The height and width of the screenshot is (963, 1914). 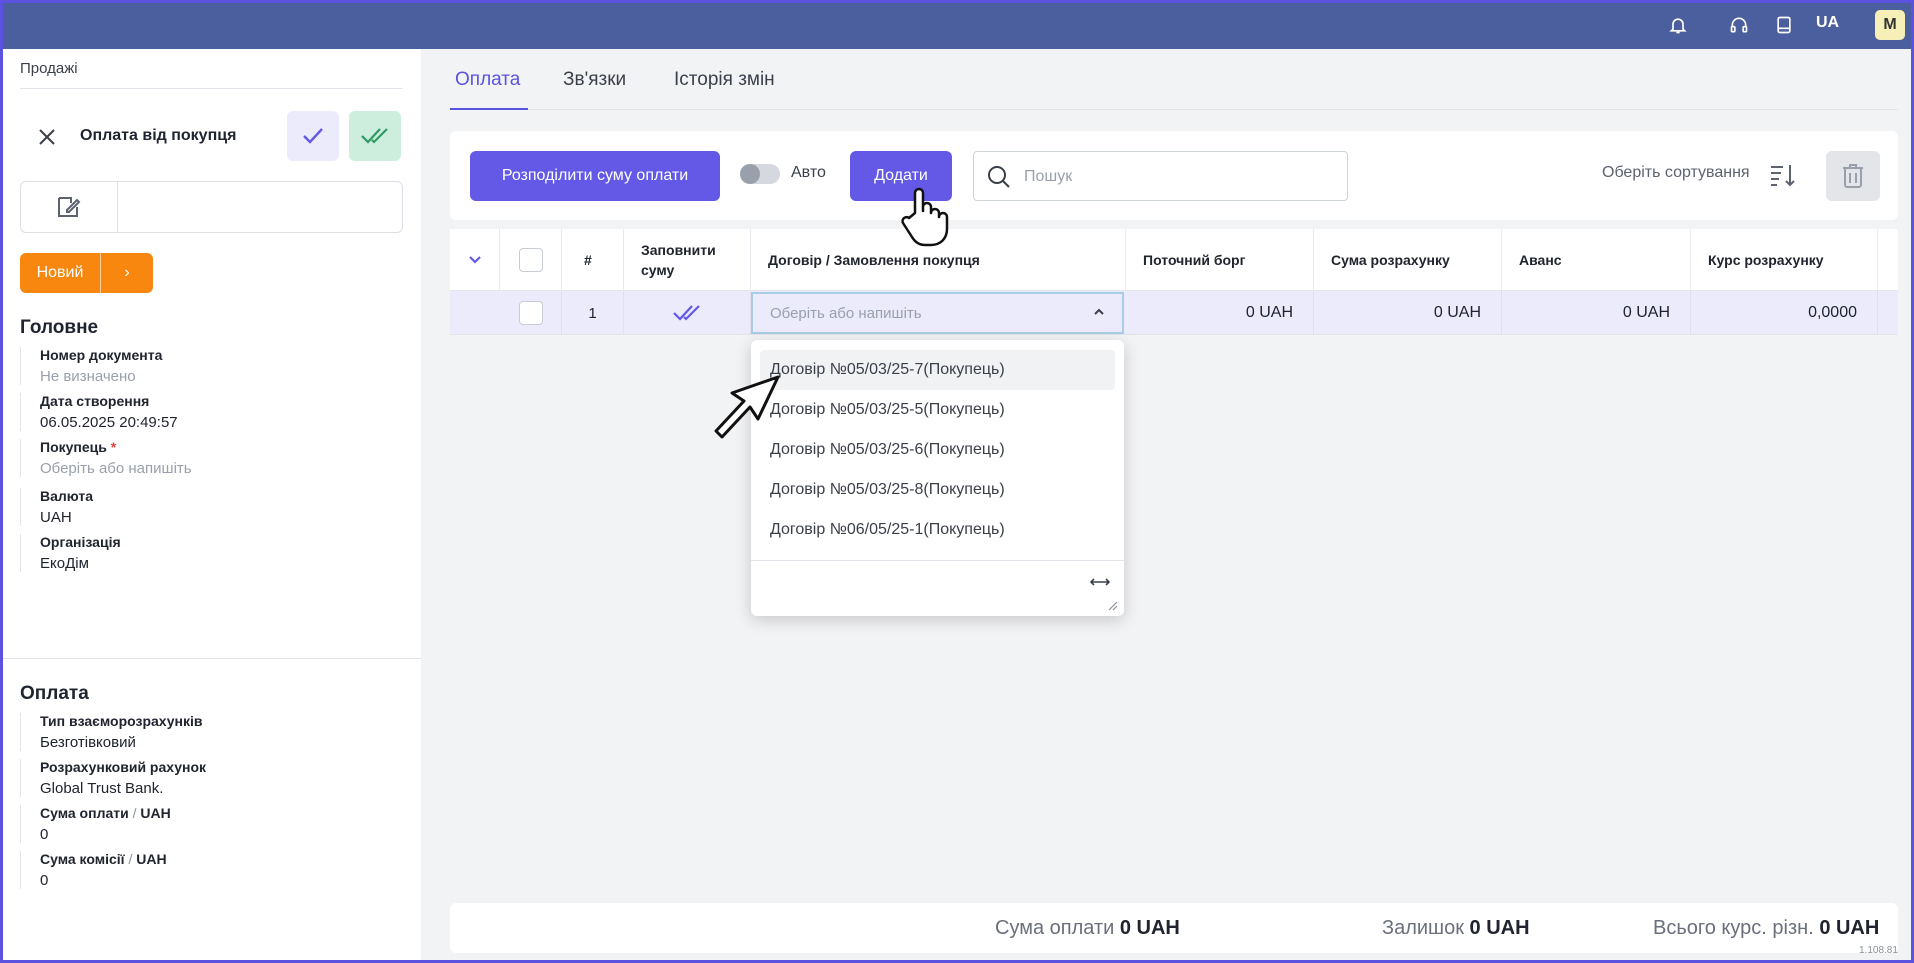 What do you see at coordinates (1087, 928) in the screenshot?
I see `total-payment: Сума оплати 0 UAH` at bounding box center [1087, 928].